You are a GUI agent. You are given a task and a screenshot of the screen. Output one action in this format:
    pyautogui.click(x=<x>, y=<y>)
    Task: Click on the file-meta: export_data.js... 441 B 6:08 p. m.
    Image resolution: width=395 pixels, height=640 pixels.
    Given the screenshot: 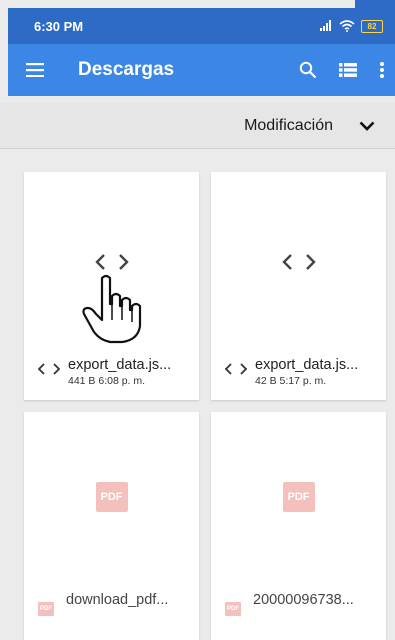 What is the action you would take?
    pyautogui.click(x=115, y=372)
    